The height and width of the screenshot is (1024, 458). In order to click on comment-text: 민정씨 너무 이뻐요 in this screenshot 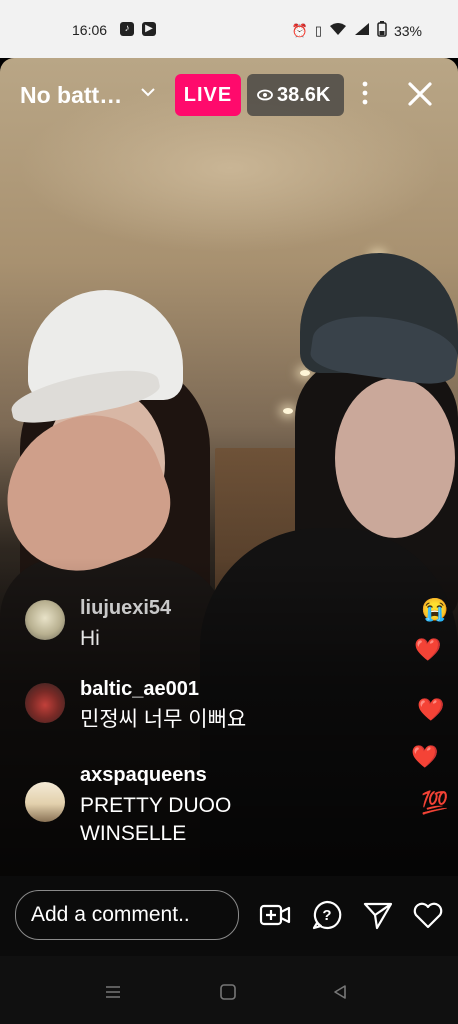, I will do `click(163, 719)`.